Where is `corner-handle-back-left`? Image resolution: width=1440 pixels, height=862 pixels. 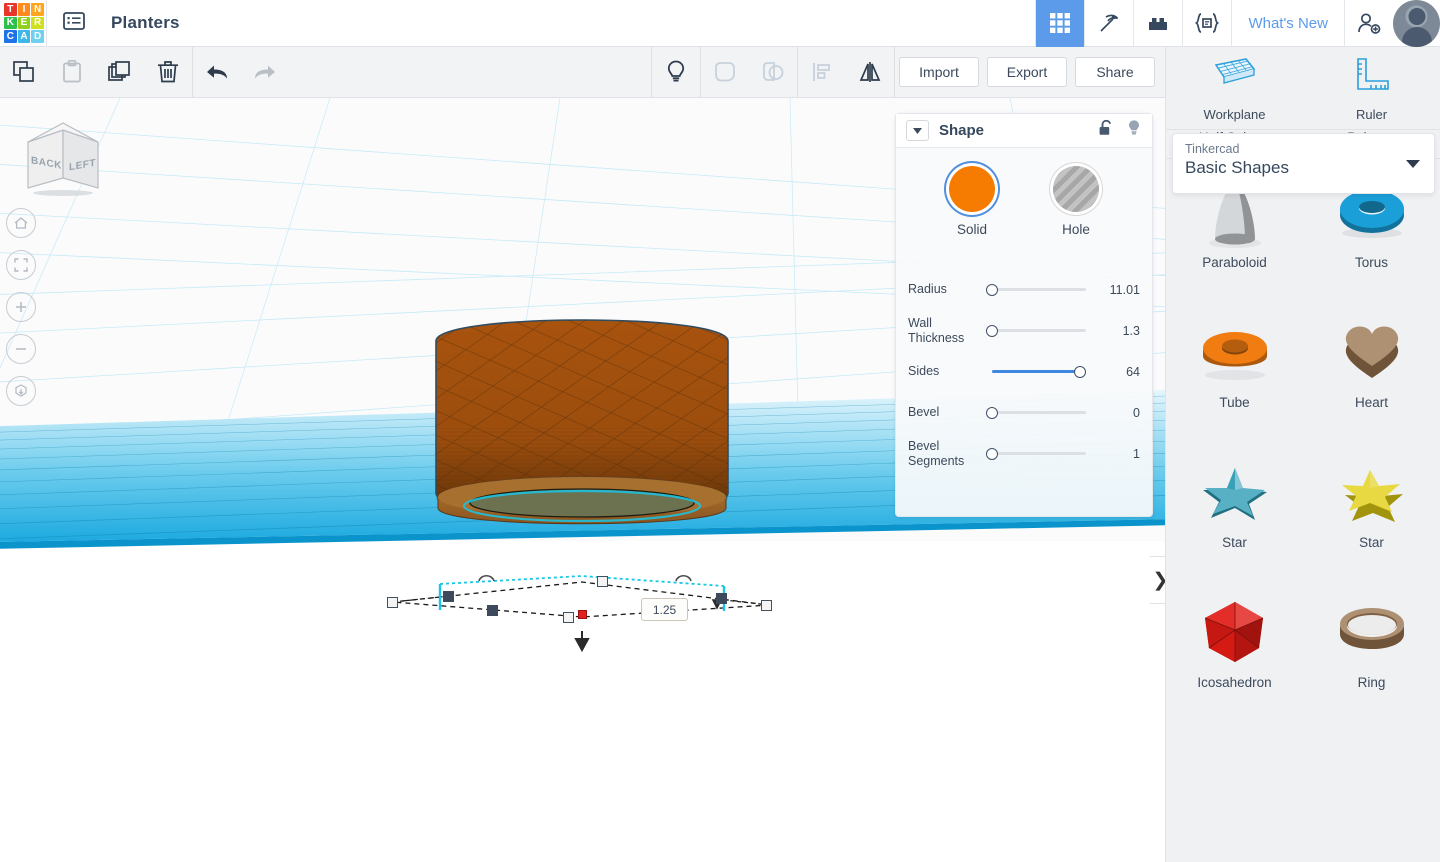
corner-handle-back-left is located at coordinates (448, 596).